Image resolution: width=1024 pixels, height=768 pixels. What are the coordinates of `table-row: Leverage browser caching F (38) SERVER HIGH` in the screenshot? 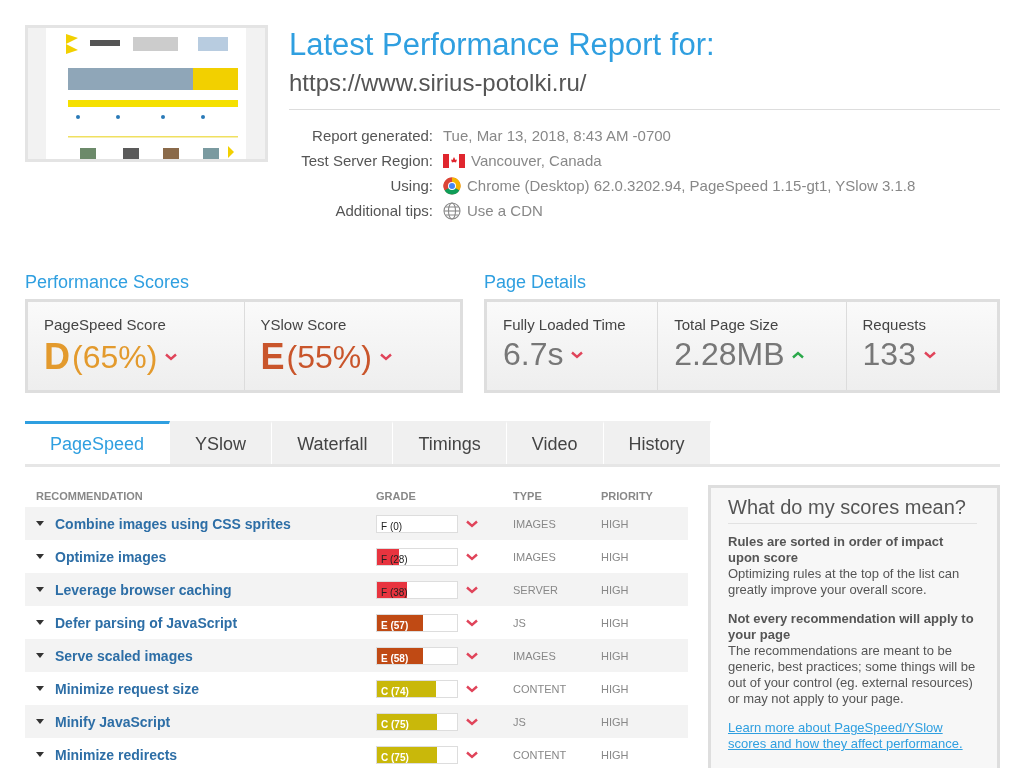 It's located at (356, 589).